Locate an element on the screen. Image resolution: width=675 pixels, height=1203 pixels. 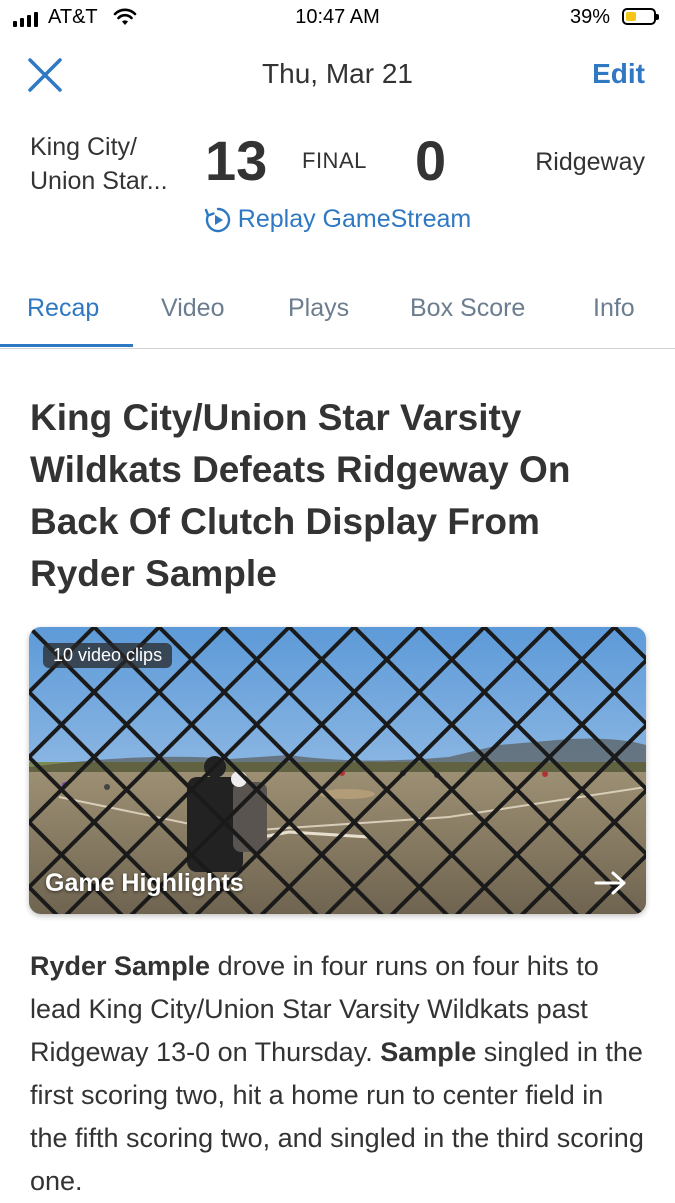
away-score: 0 is located at coordinates (431, 160).